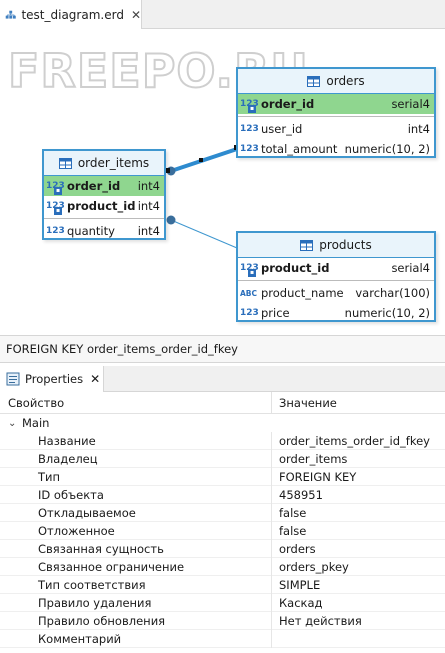  I want to click on entity-header: orders, so click(336, 81).